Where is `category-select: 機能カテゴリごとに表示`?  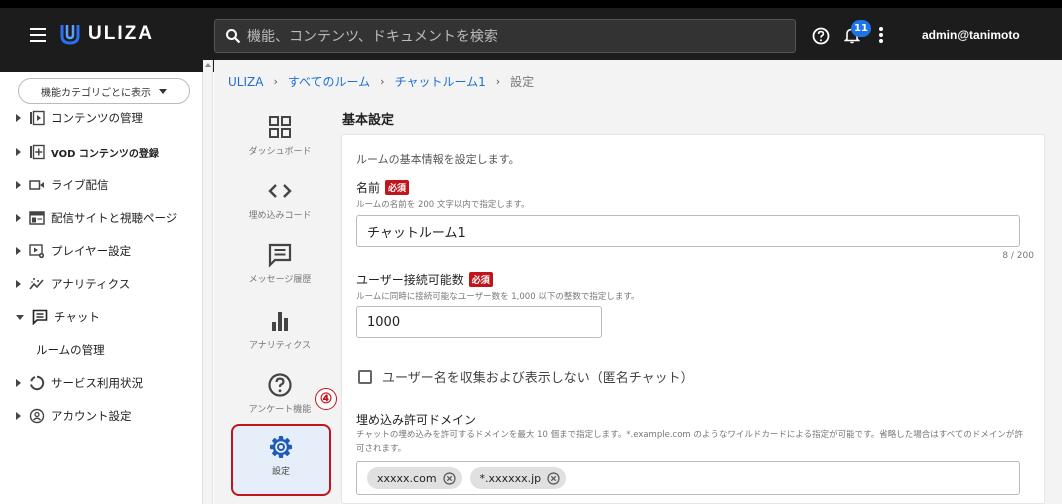
category-select: 機能カテゴリごとに表示 is located at coordinates (104, 91).